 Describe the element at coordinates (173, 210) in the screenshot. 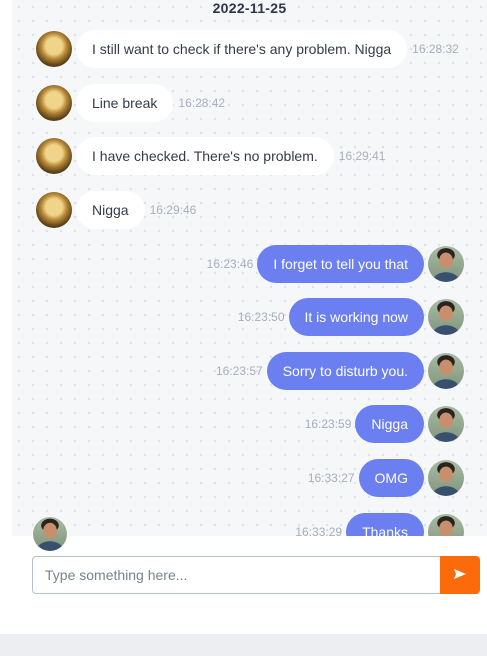

I see `message-time: 16:29:46` at that location.